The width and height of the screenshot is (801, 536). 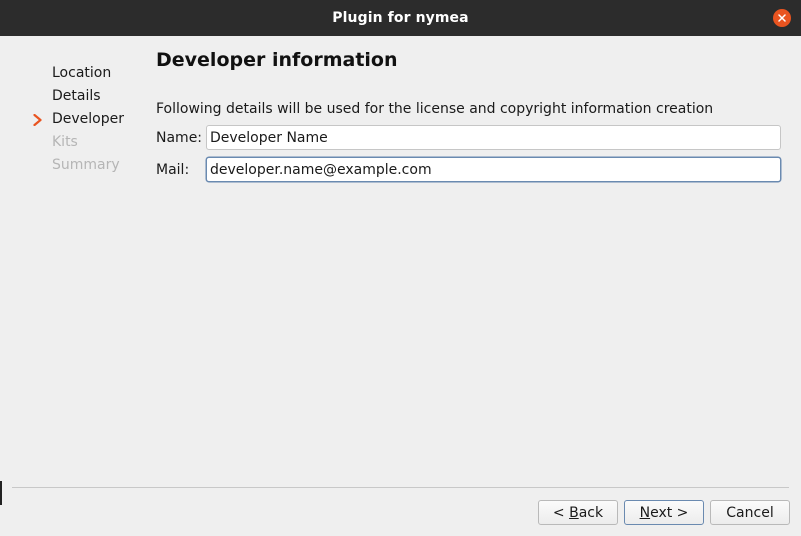 I want to click on cancel-button: Cancel, so click(x=750, y=512).